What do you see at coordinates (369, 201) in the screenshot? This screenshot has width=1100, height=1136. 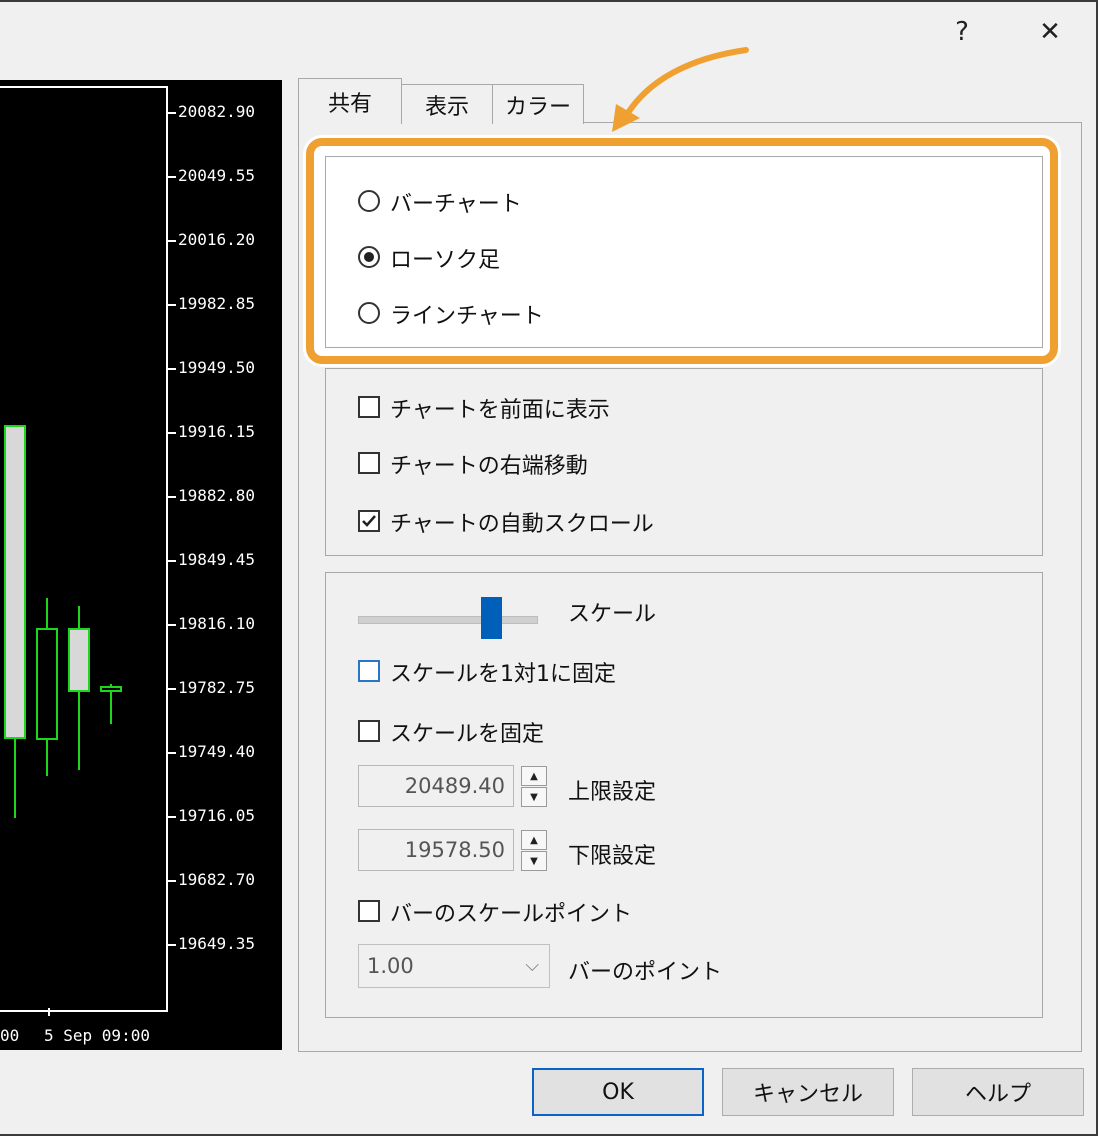 I see `radio-bar-chart` at bounding box center [369, 201].